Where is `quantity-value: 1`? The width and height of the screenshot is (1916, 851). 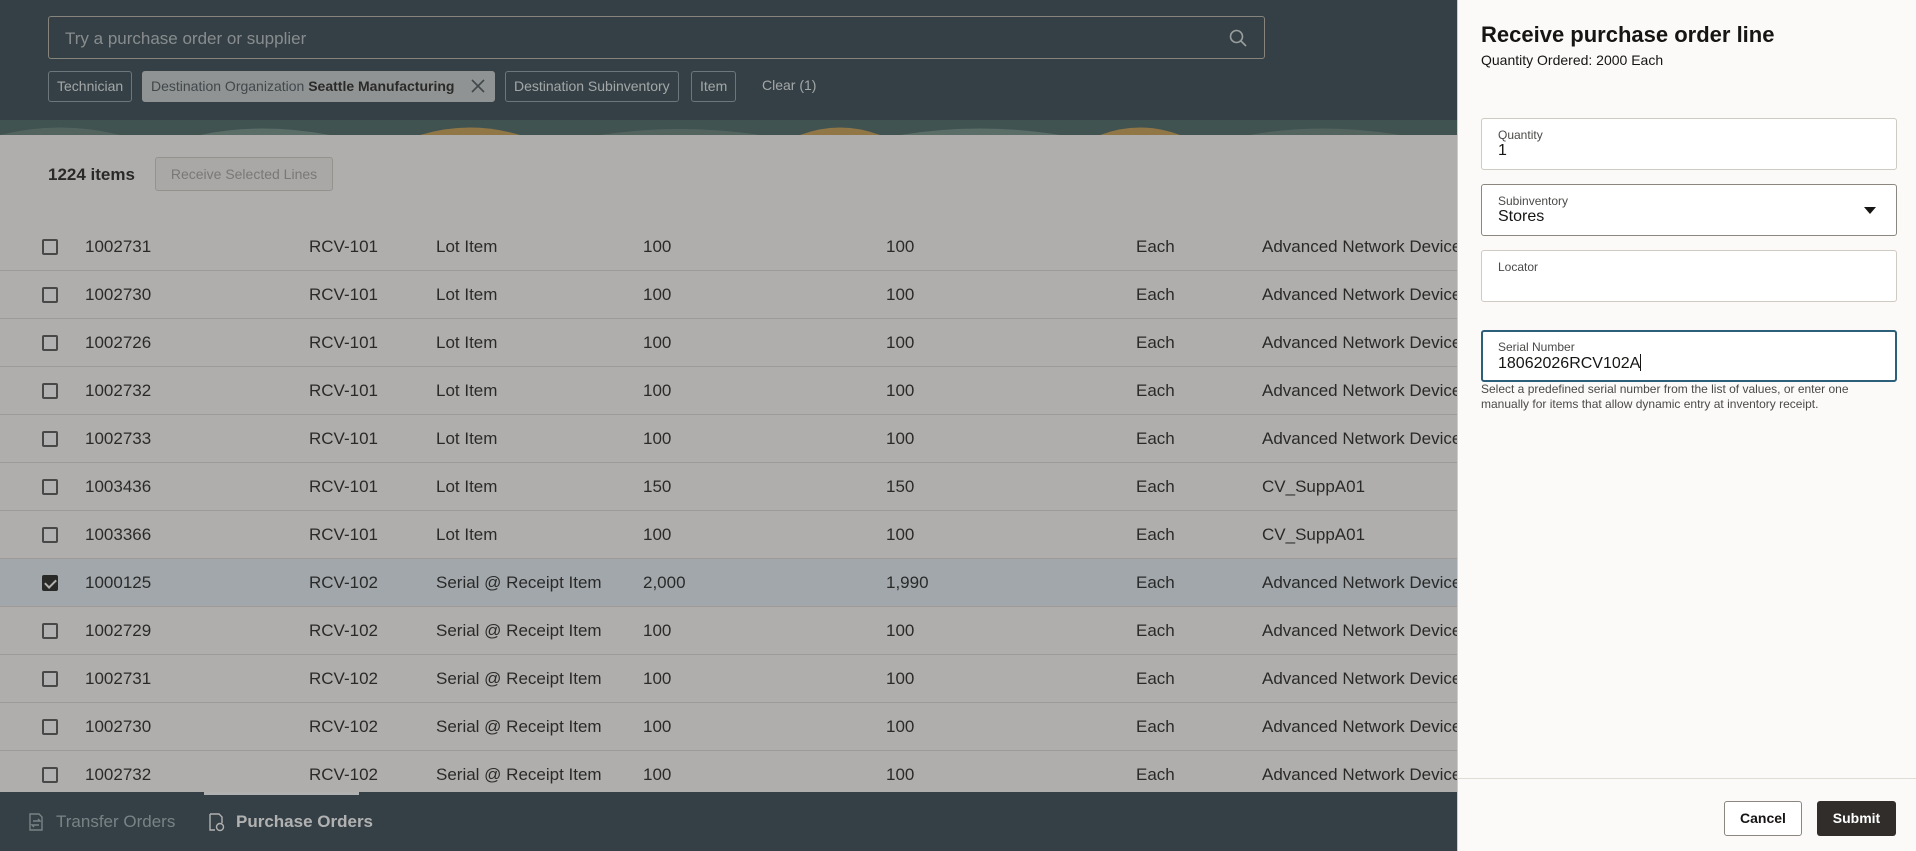
quantity-value: 1 is located at coordinates (1502, 150).